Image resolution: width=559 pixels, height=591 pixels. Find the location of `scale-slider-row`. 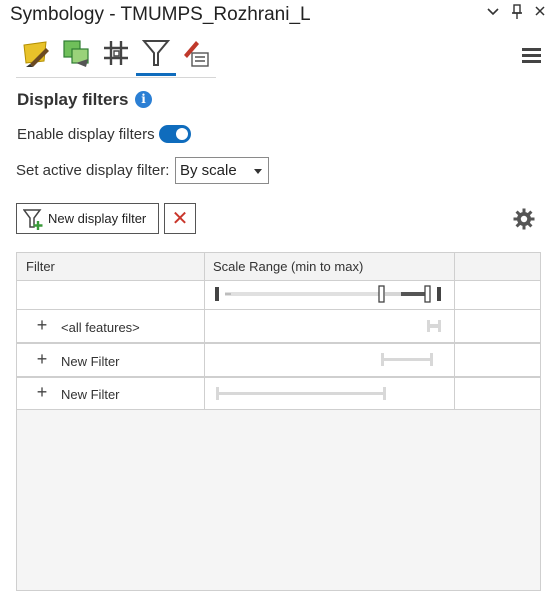

scale-slider-row is located at coordinates (278, 295).